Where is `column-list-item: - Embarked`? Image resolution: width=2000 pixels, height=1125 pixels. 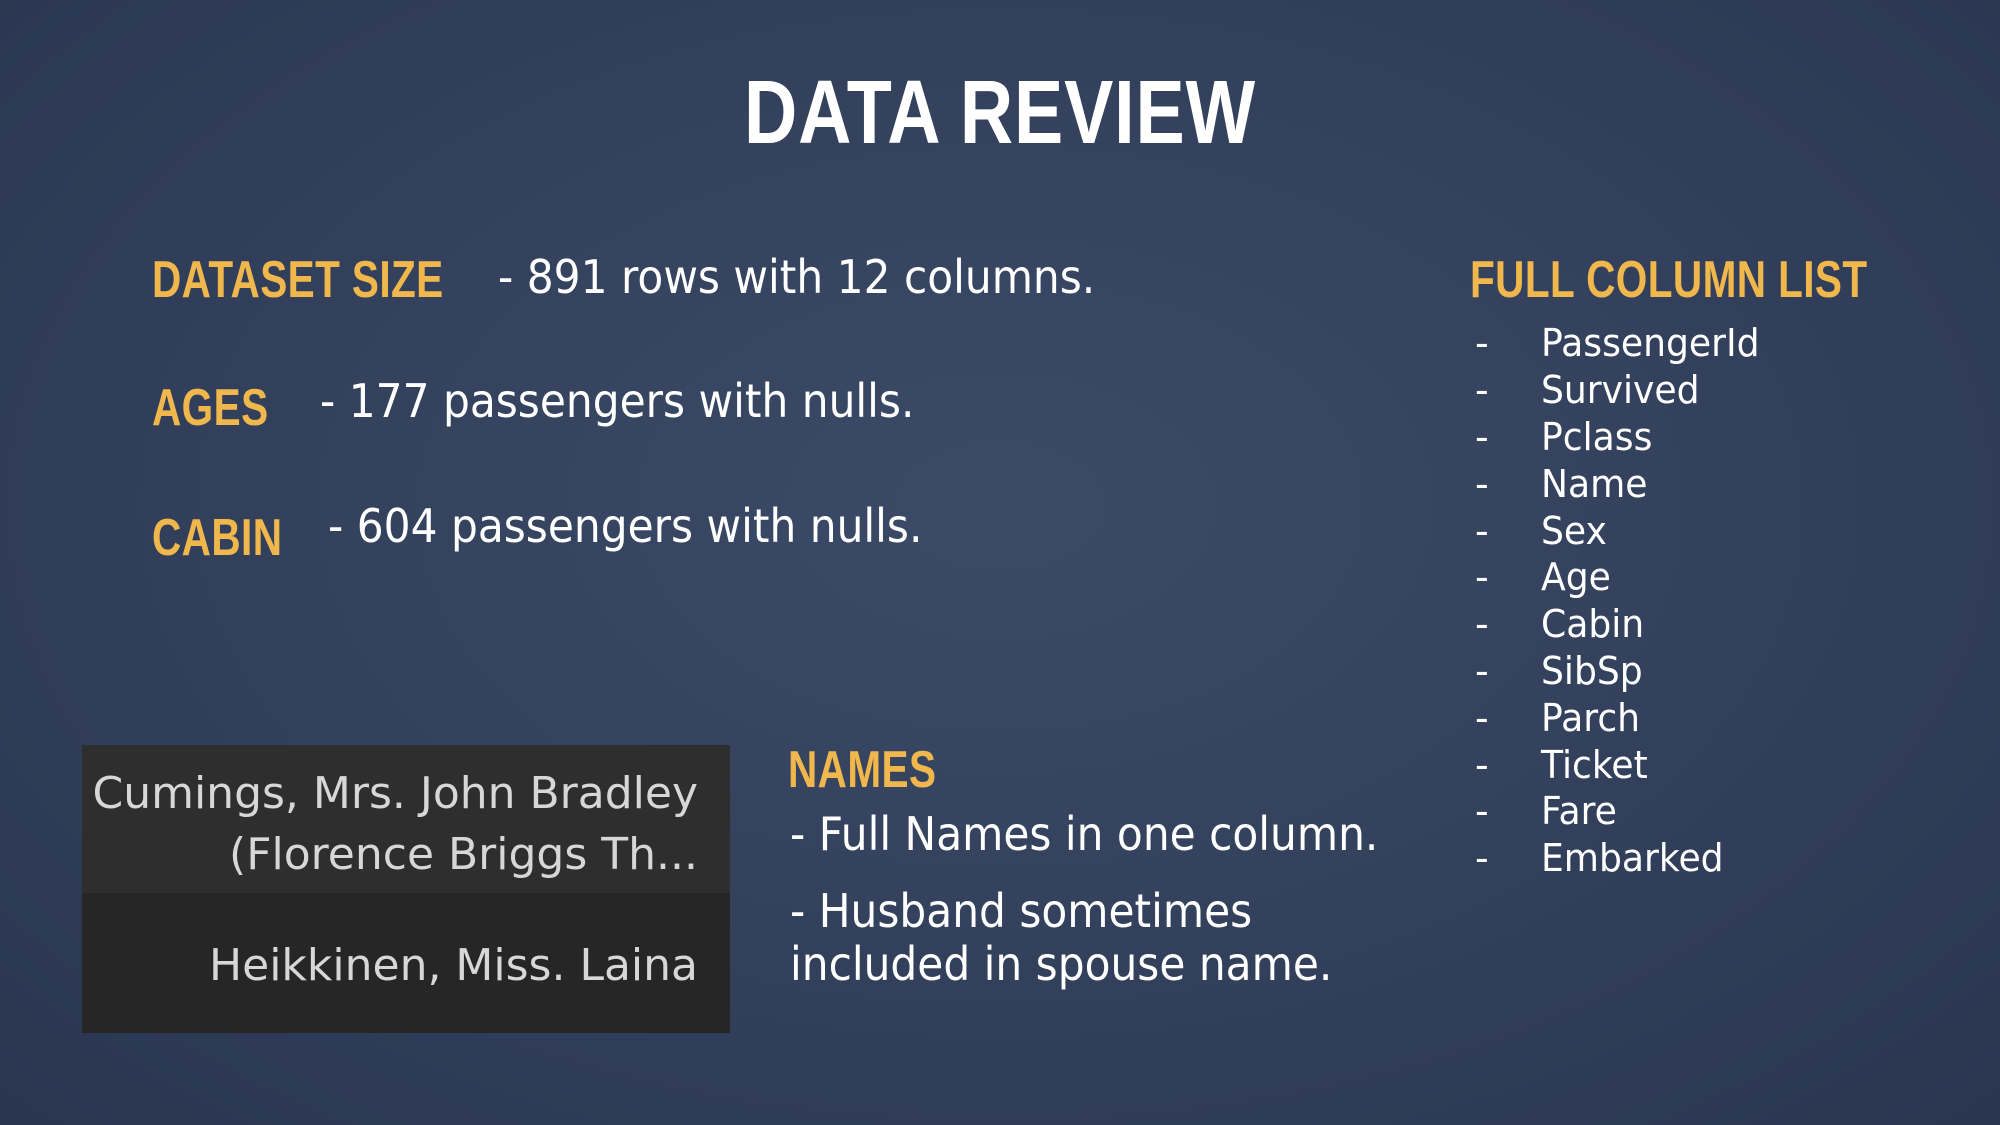
column-list-item: - Embarked is located at coordinates (1623, 858).